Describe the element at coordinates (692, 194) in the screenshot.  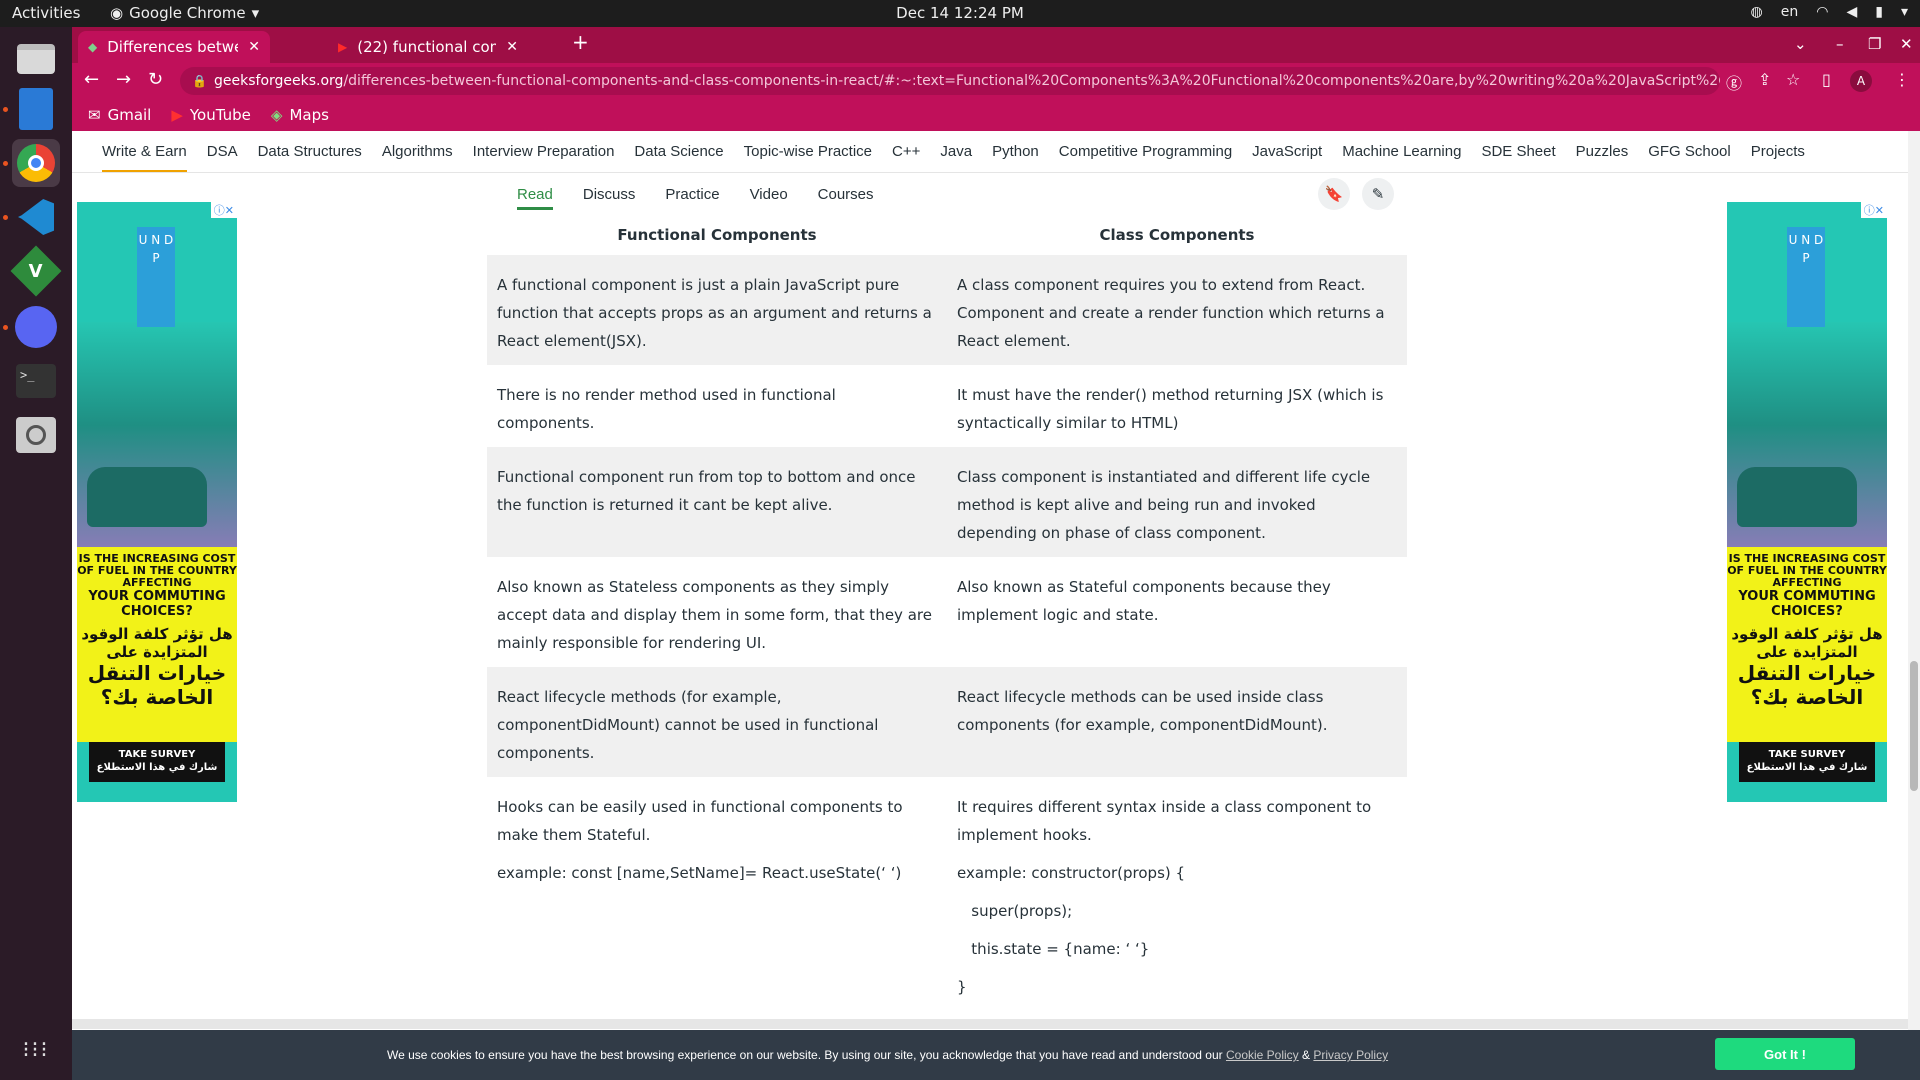
I see `tab-practice: Practice` at that location.